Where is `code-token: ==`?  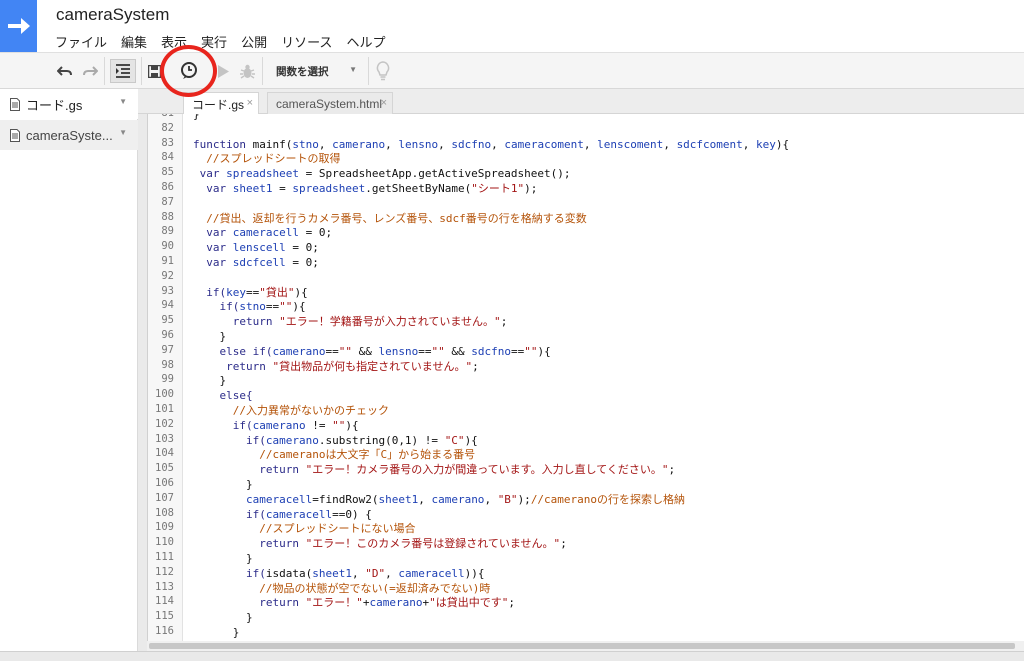
code-token: == is located at coordinates (517, 351).